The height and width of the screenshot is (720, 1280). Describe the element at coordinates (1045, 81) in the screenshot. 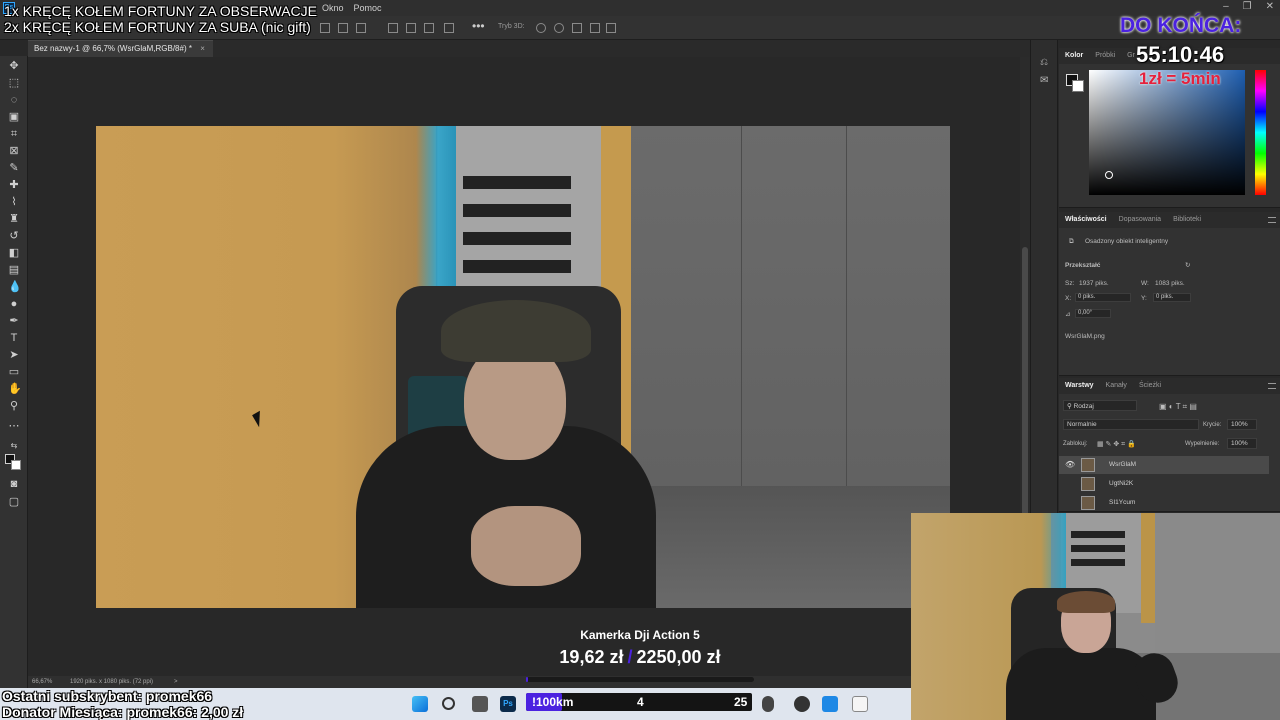

I see `comments-icon: ✉` at that location.